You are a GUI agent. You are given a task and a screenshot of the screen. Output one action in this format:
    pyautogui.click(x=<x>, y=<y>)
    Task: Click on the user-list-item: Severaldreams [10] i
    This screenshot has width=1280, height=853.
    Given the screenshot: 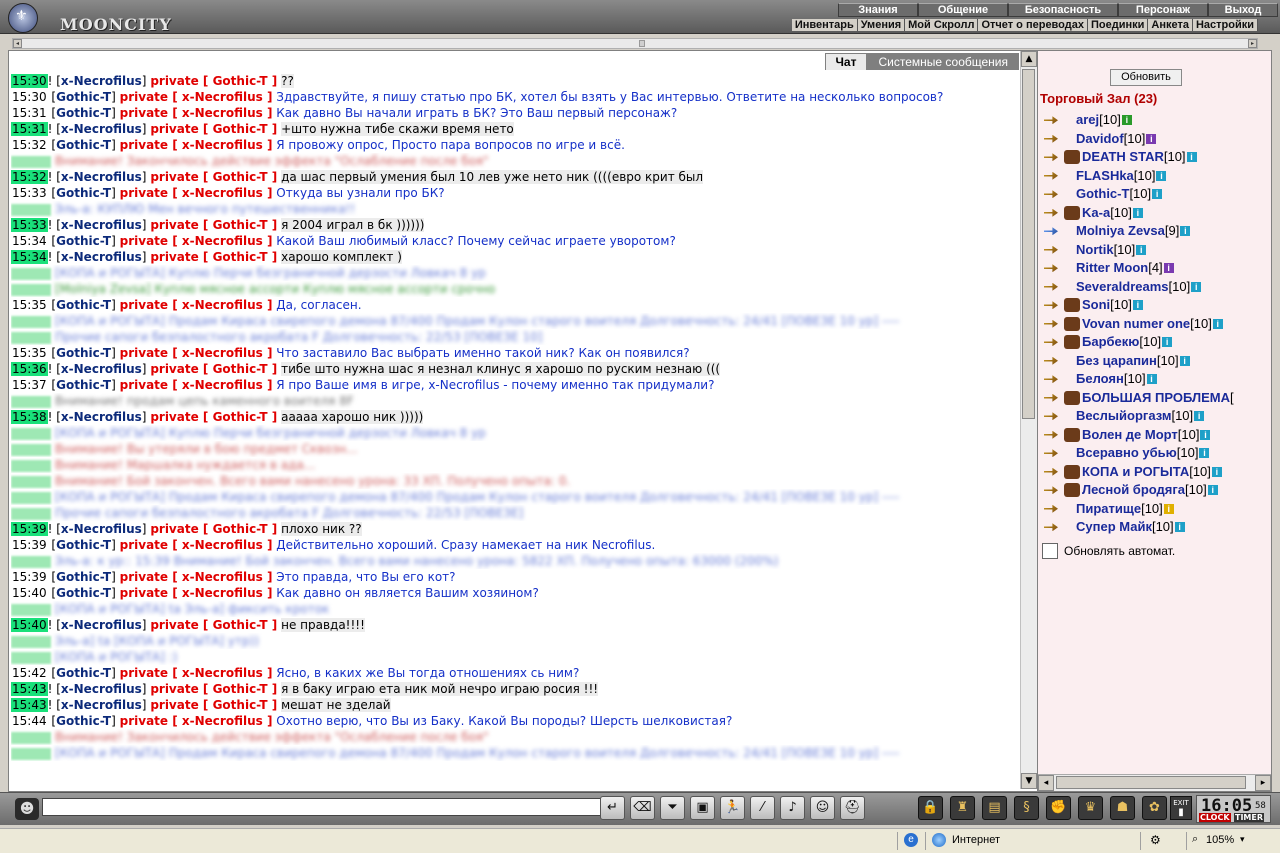 What is the action you would take?
    pyautogui.click(x=1156, y=287)
    